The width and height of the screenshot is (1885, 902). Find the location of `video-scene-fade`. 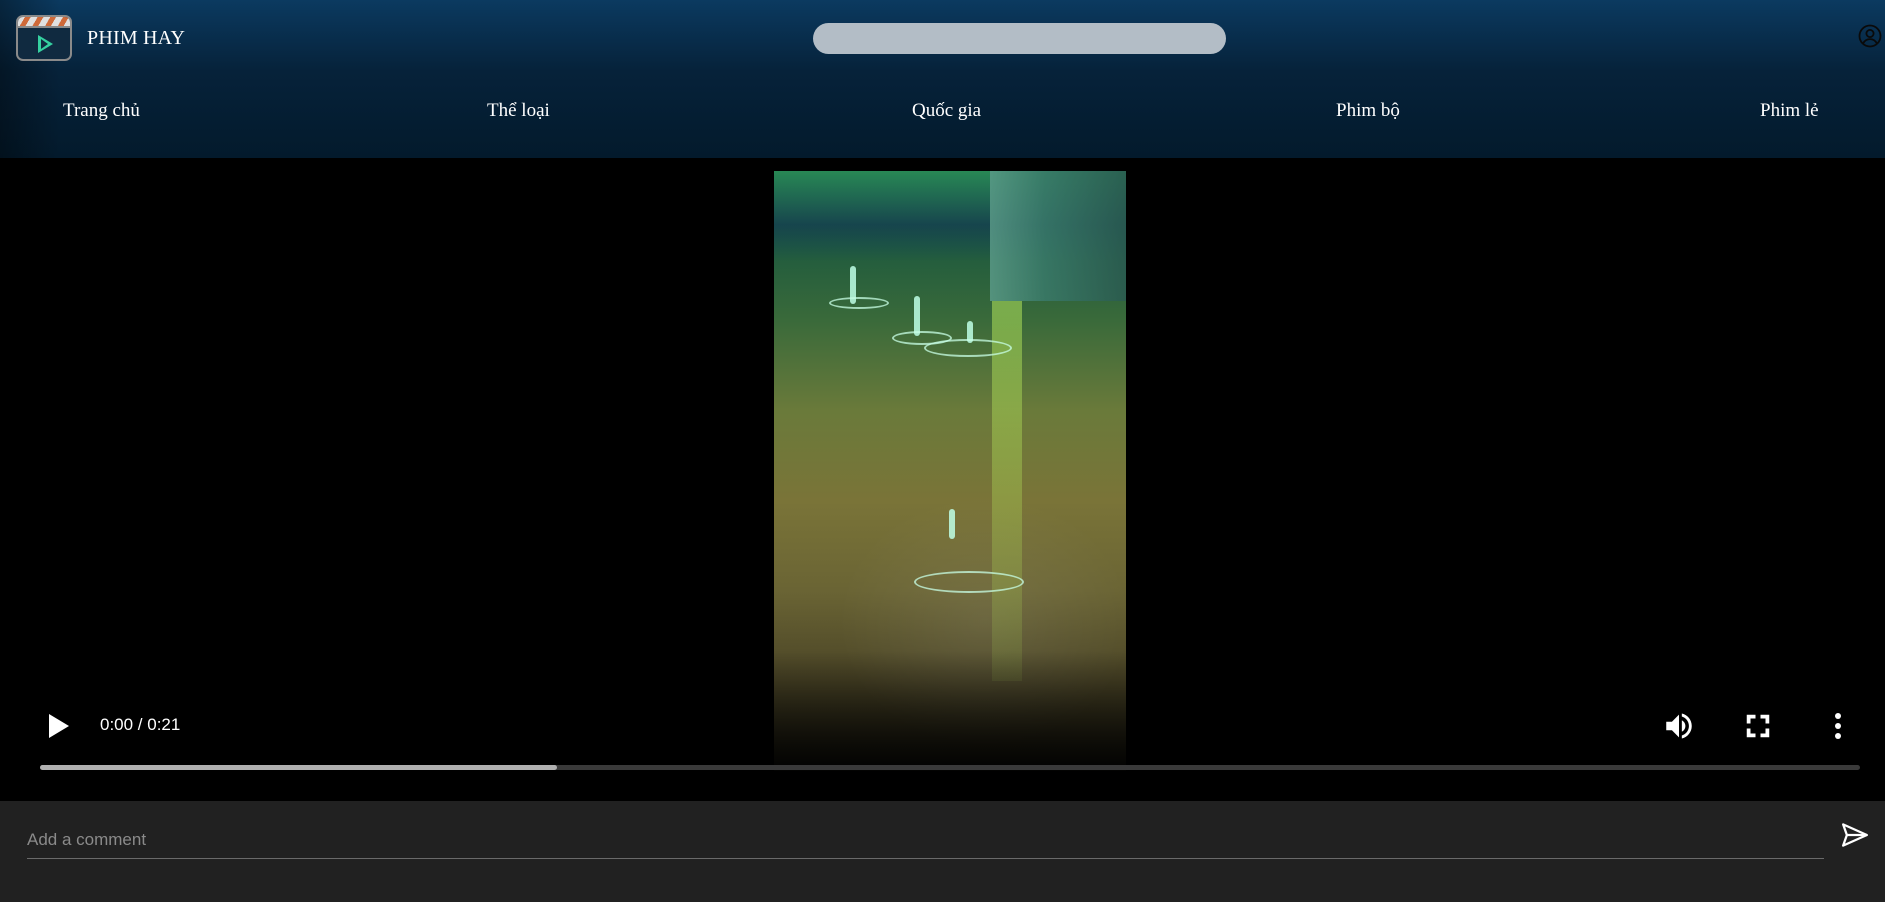

video-scene-fade is located at coordinates (950, 711).